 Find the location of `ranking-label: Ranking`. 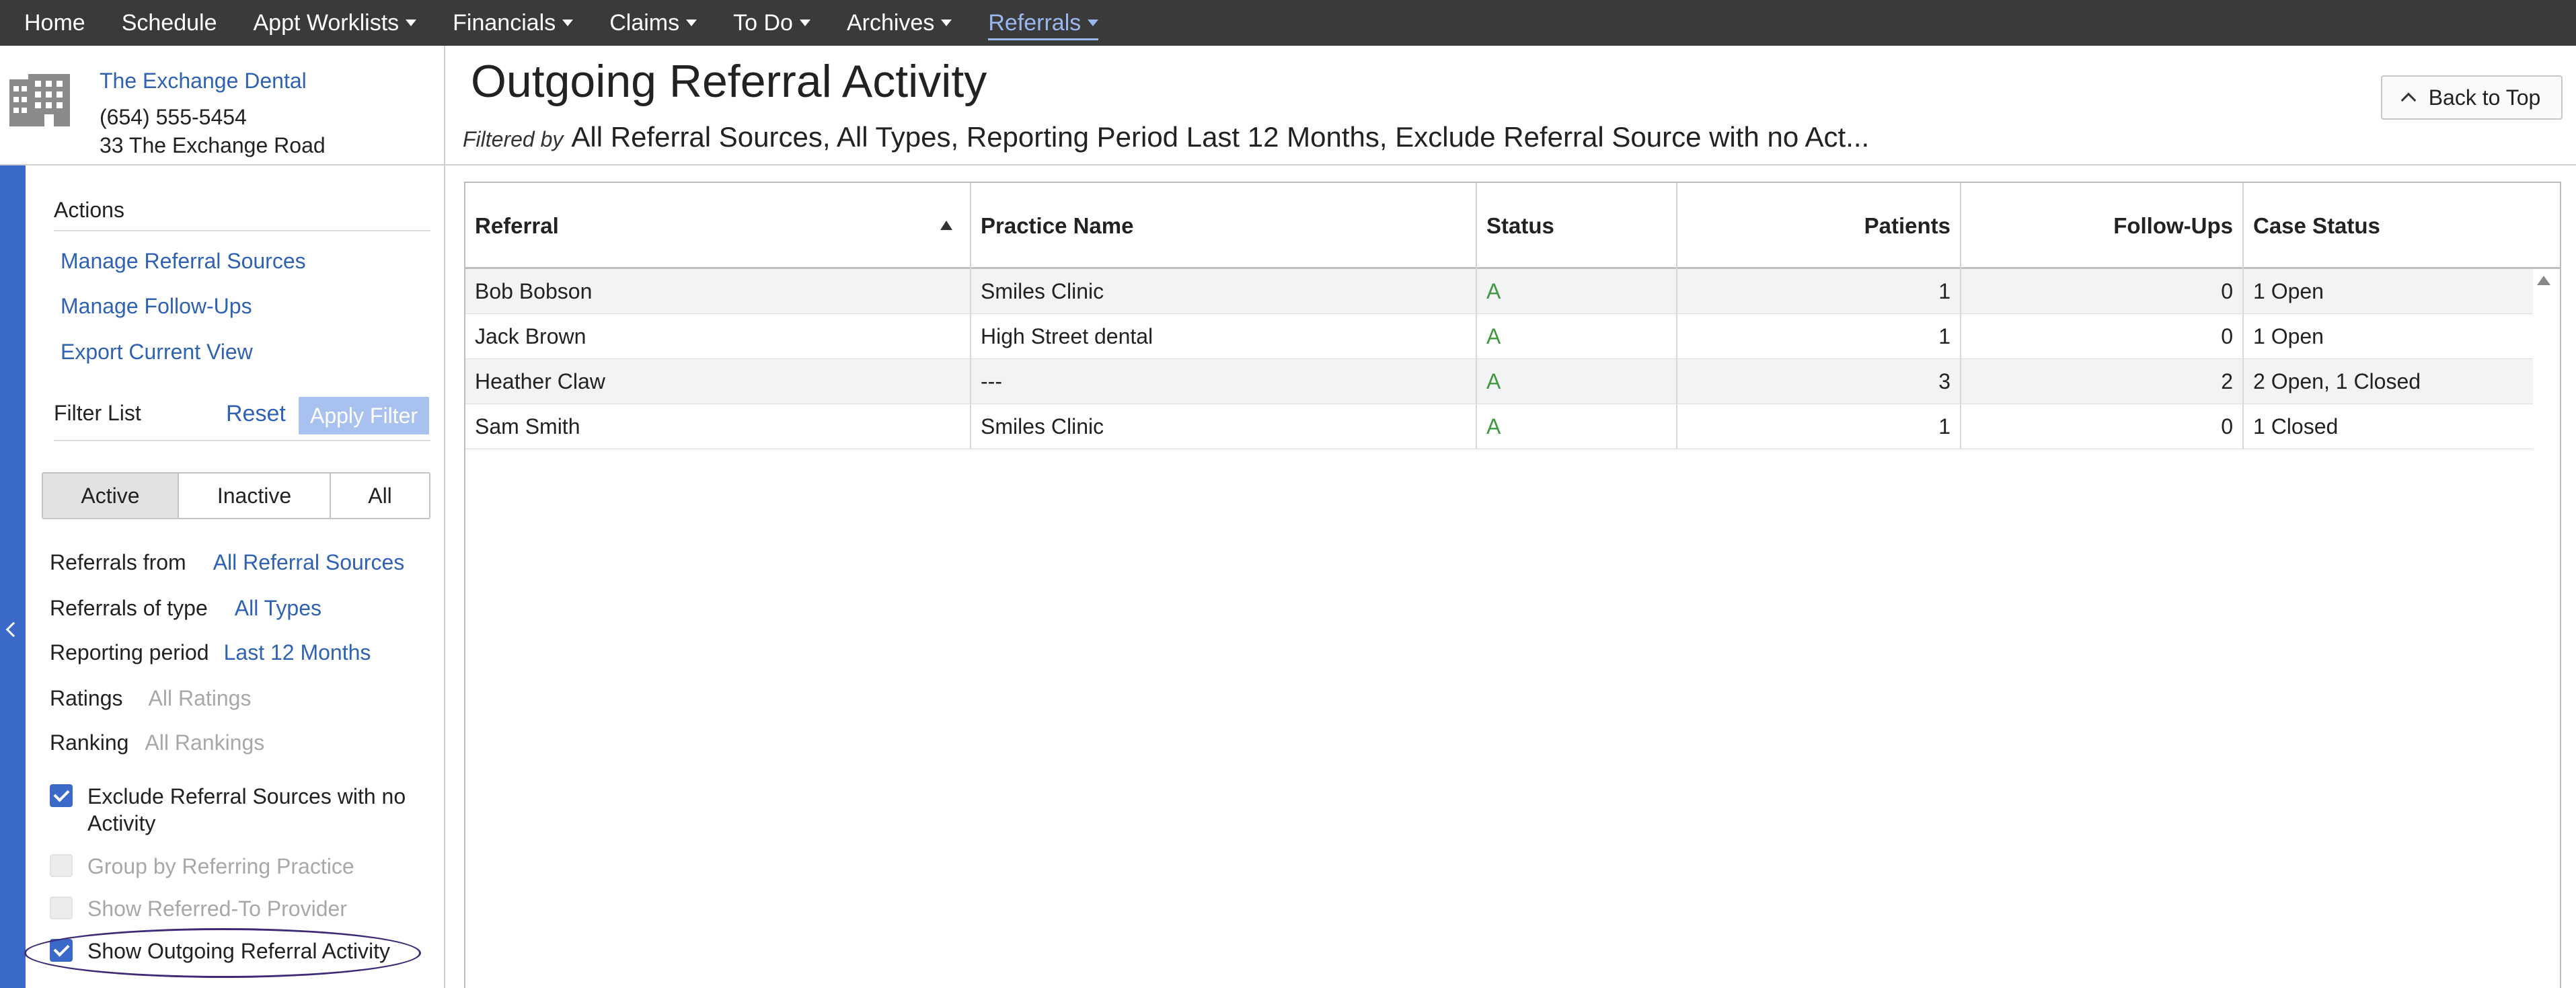

ranking-label: Ranking is located at coordinates (89, 743).